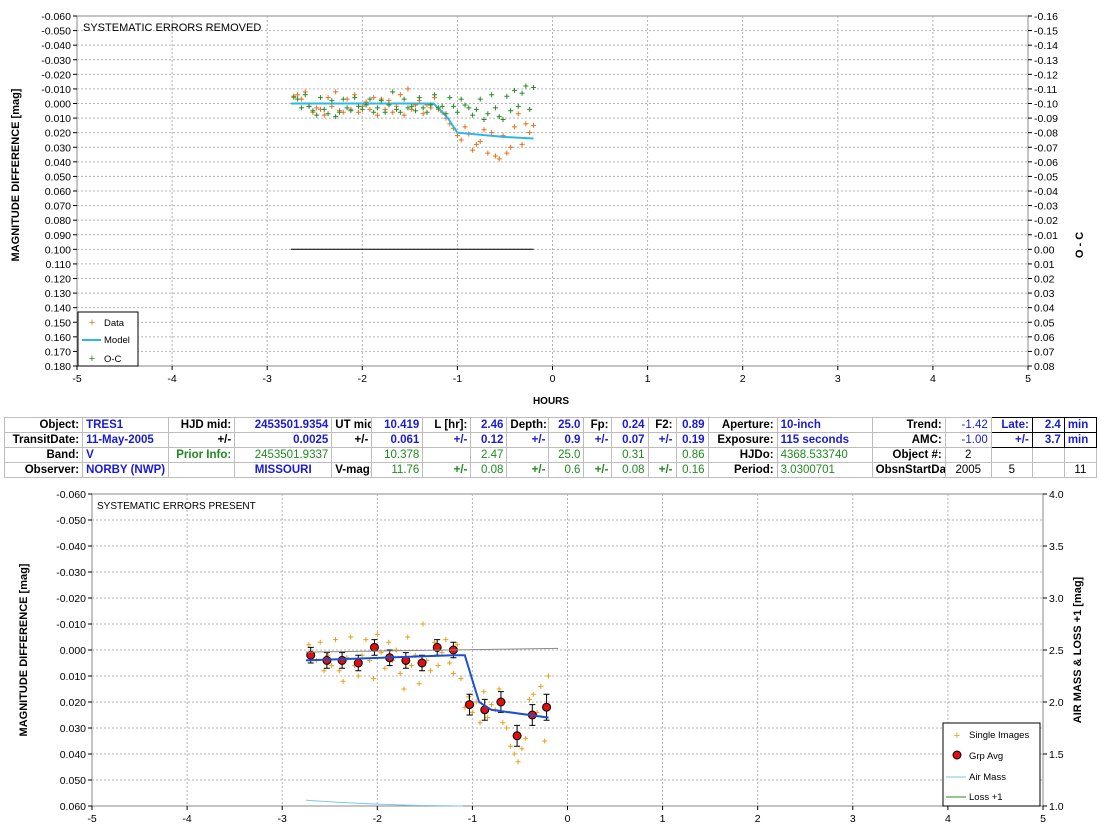 This screenshot has width=1101, height=832. I want to click on object-number-value: 2, so click(968, 455).